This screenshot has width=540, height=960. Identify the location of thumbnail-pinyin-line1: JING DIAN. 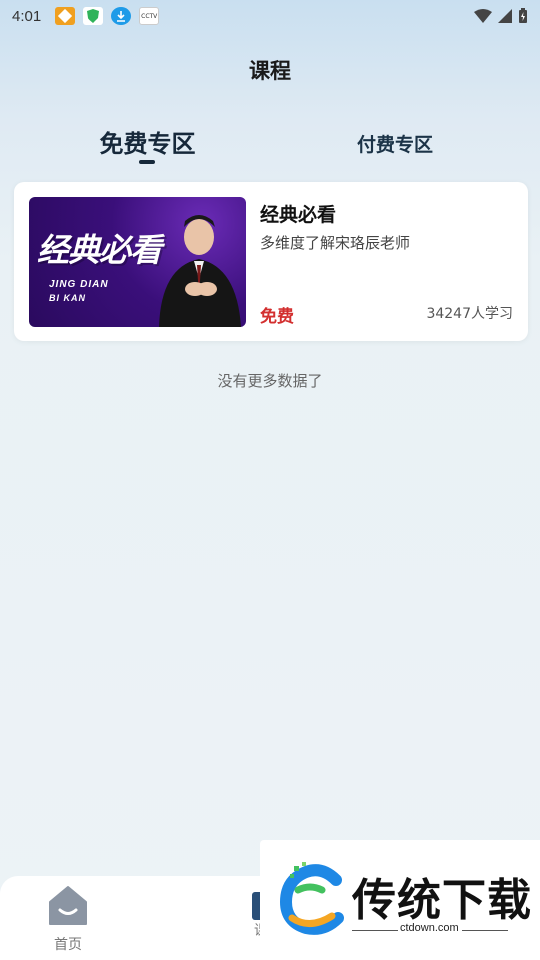
(79, 284).